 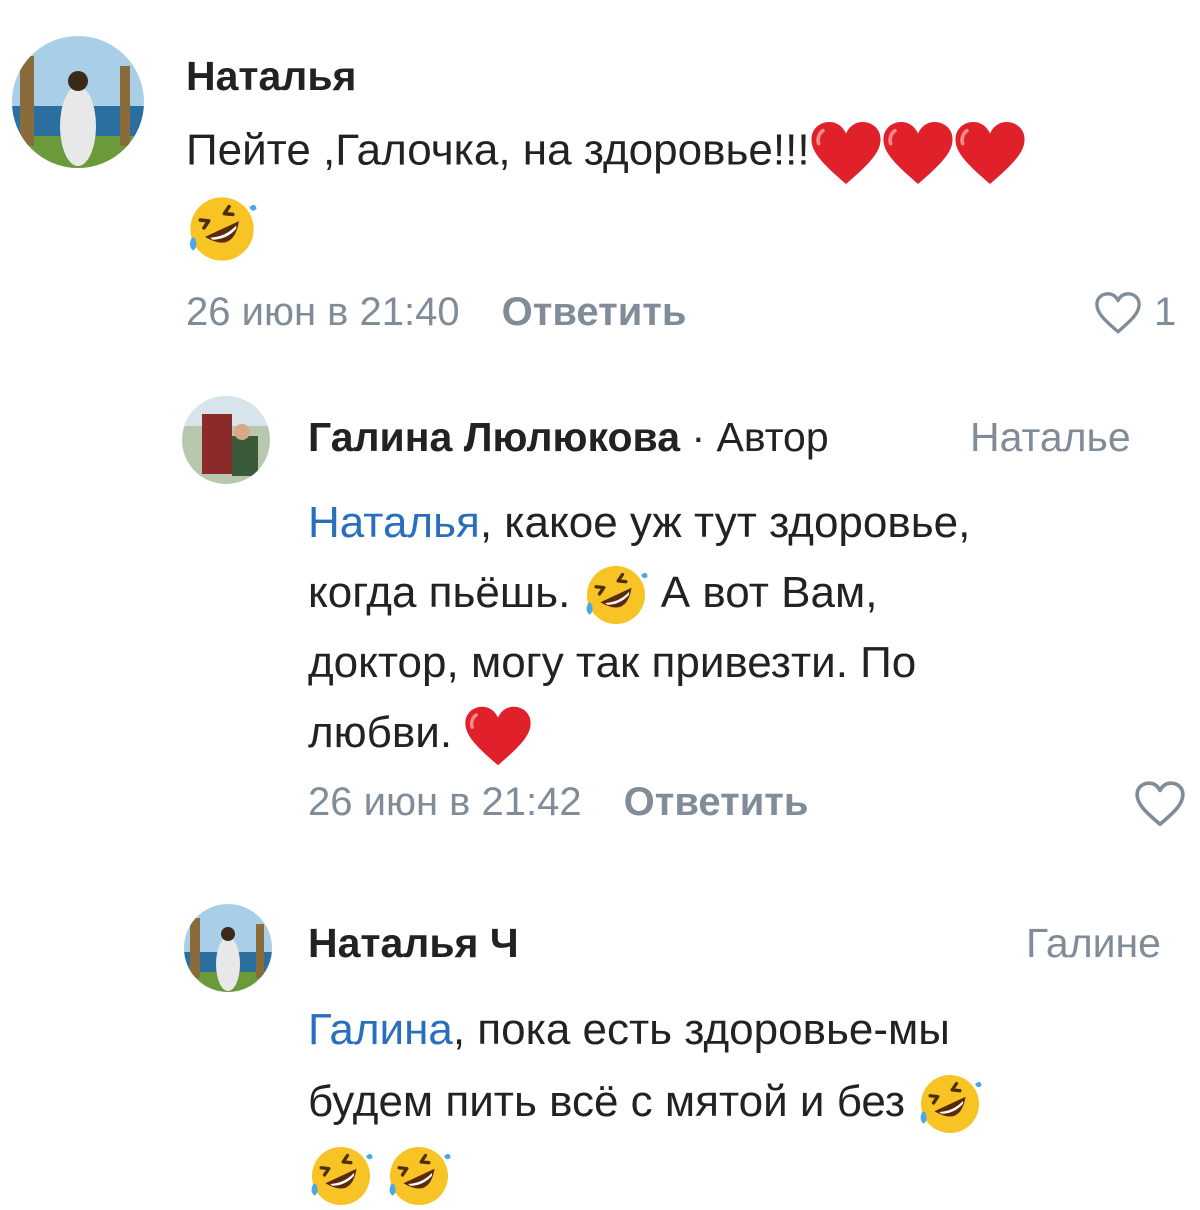 I want to click on comment-date: 26 июн в 21:40, so click(x=323, y=312).